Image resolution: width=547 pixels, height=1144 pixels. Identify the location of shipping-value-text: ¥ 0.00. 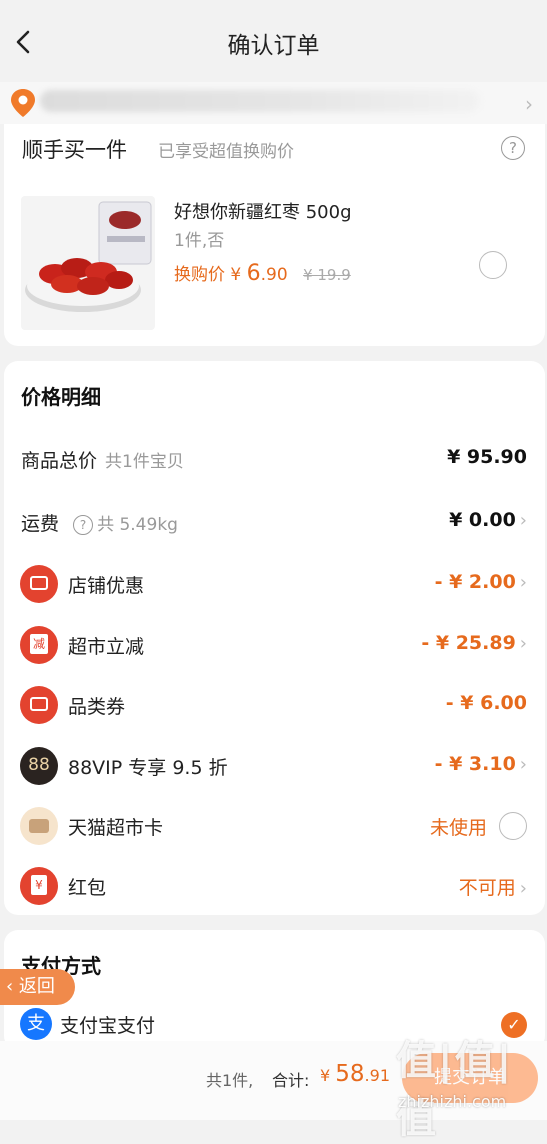
(482, 520).